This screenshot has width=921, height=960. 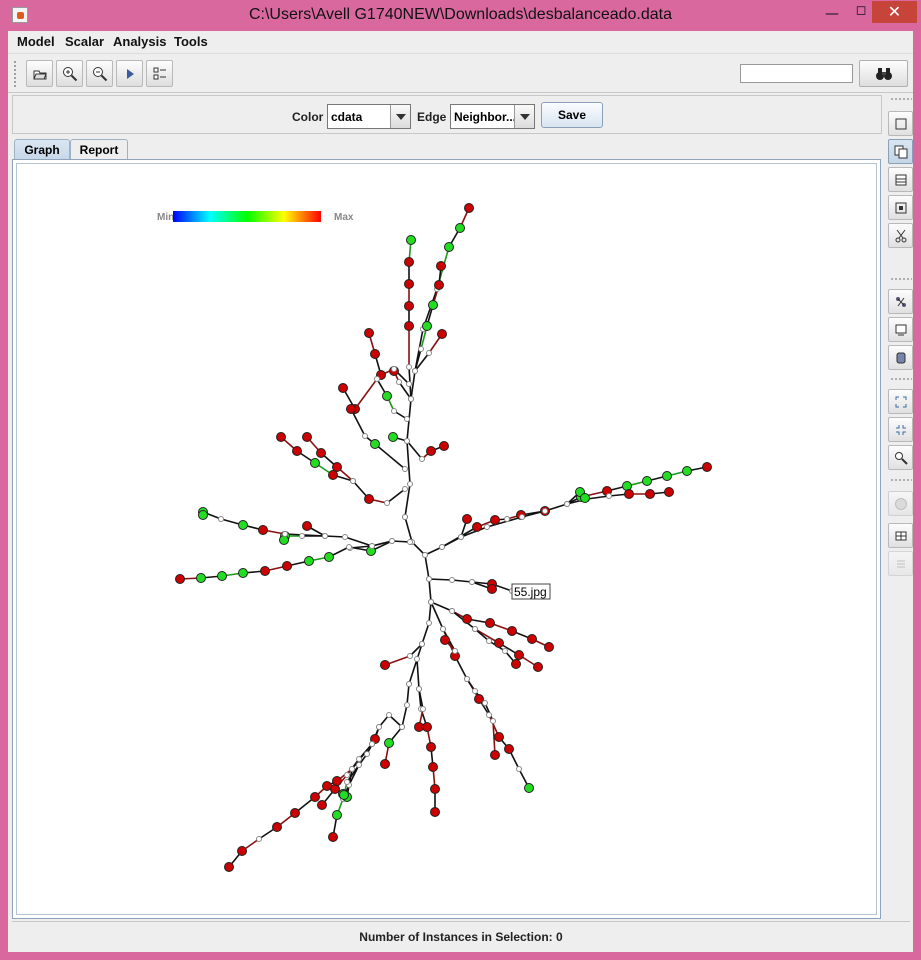 I want to click on toolbar-grip, so click(x=901, y=379).